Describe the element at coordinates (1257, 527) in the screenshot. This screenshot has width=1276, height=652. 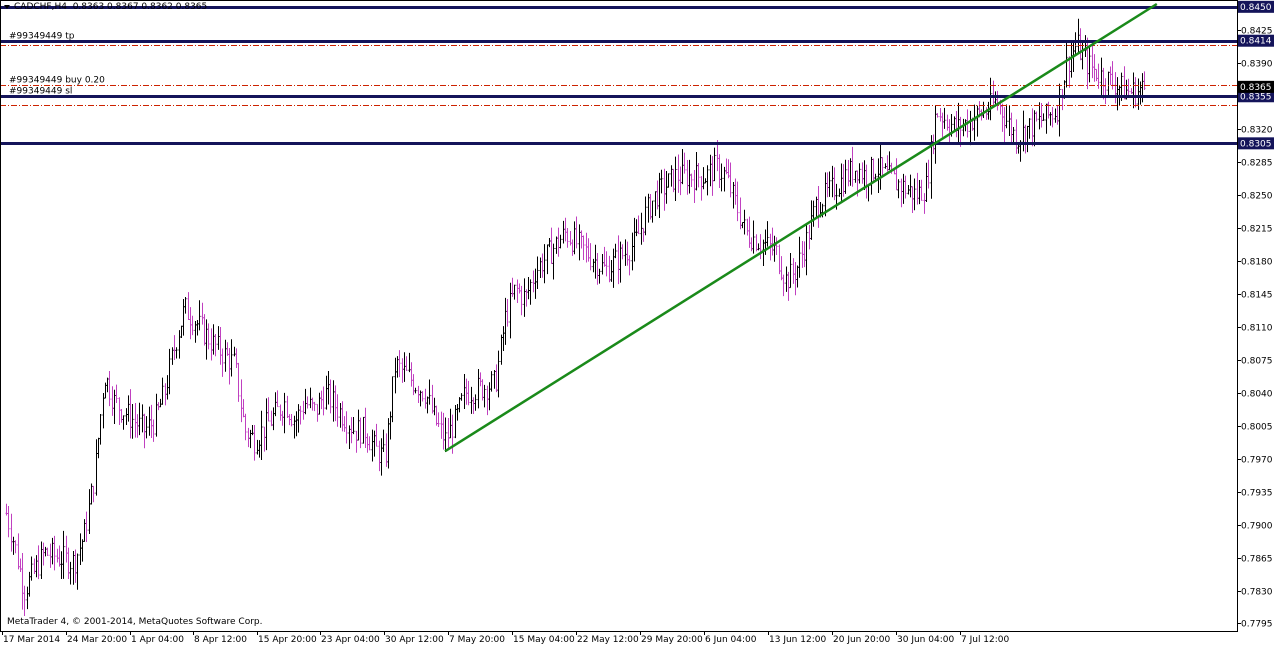
I see `y-tick-label: 0.7900` at that location.